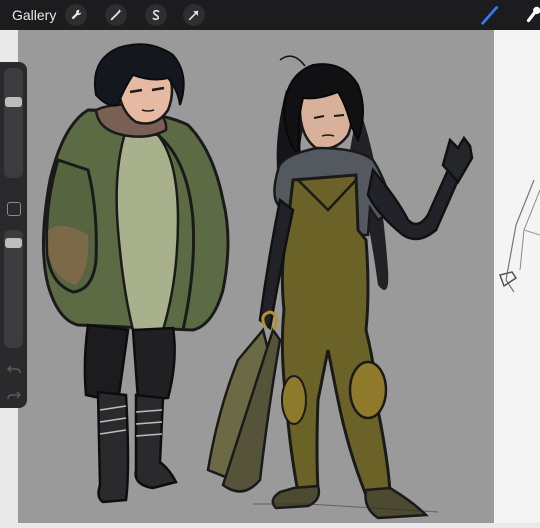 Image resolution: width=540 pixels, height=528 pixels. I want to click on smudge-icon, so click(533, 14).